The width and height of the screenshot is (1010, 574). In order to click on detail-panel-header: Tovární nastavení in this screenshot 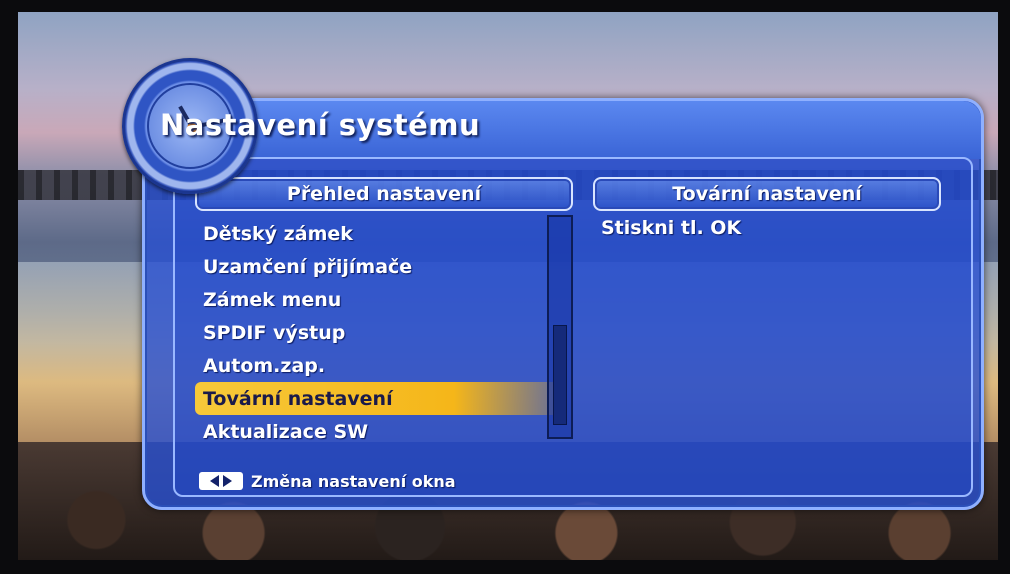, I will do `click(767, 194)`.